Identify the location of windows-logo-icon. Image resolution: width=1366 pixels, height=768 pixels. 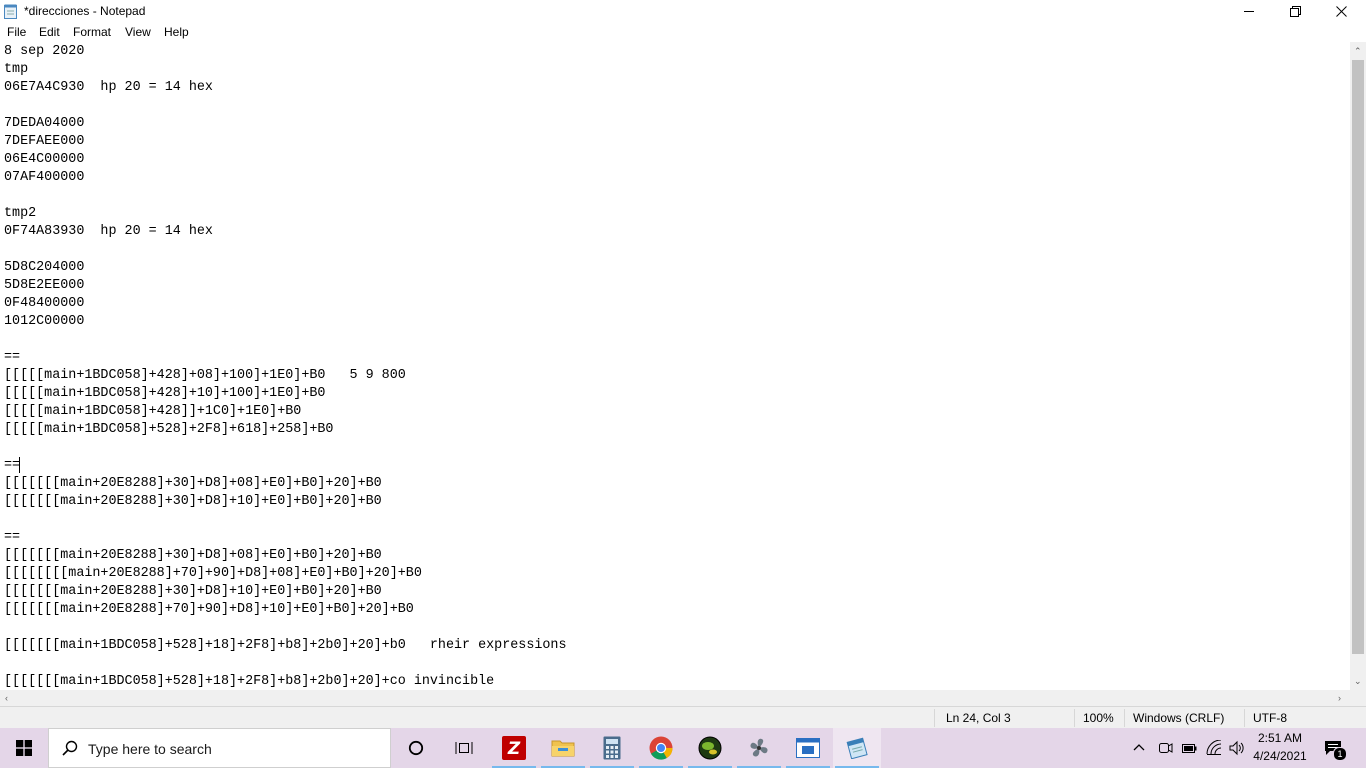
(24, 748).